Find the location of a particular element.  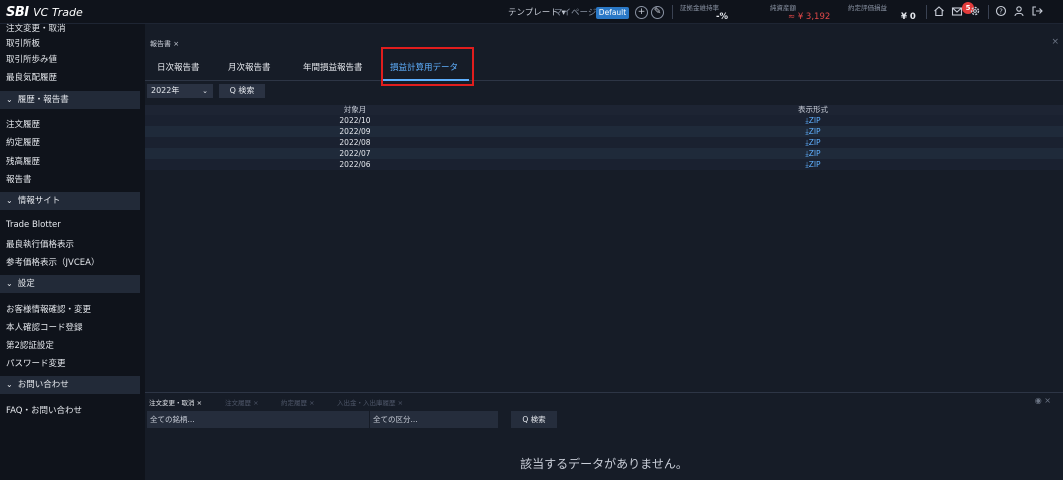

header-target-month: 対象月 is located at coordinates (355, 109).